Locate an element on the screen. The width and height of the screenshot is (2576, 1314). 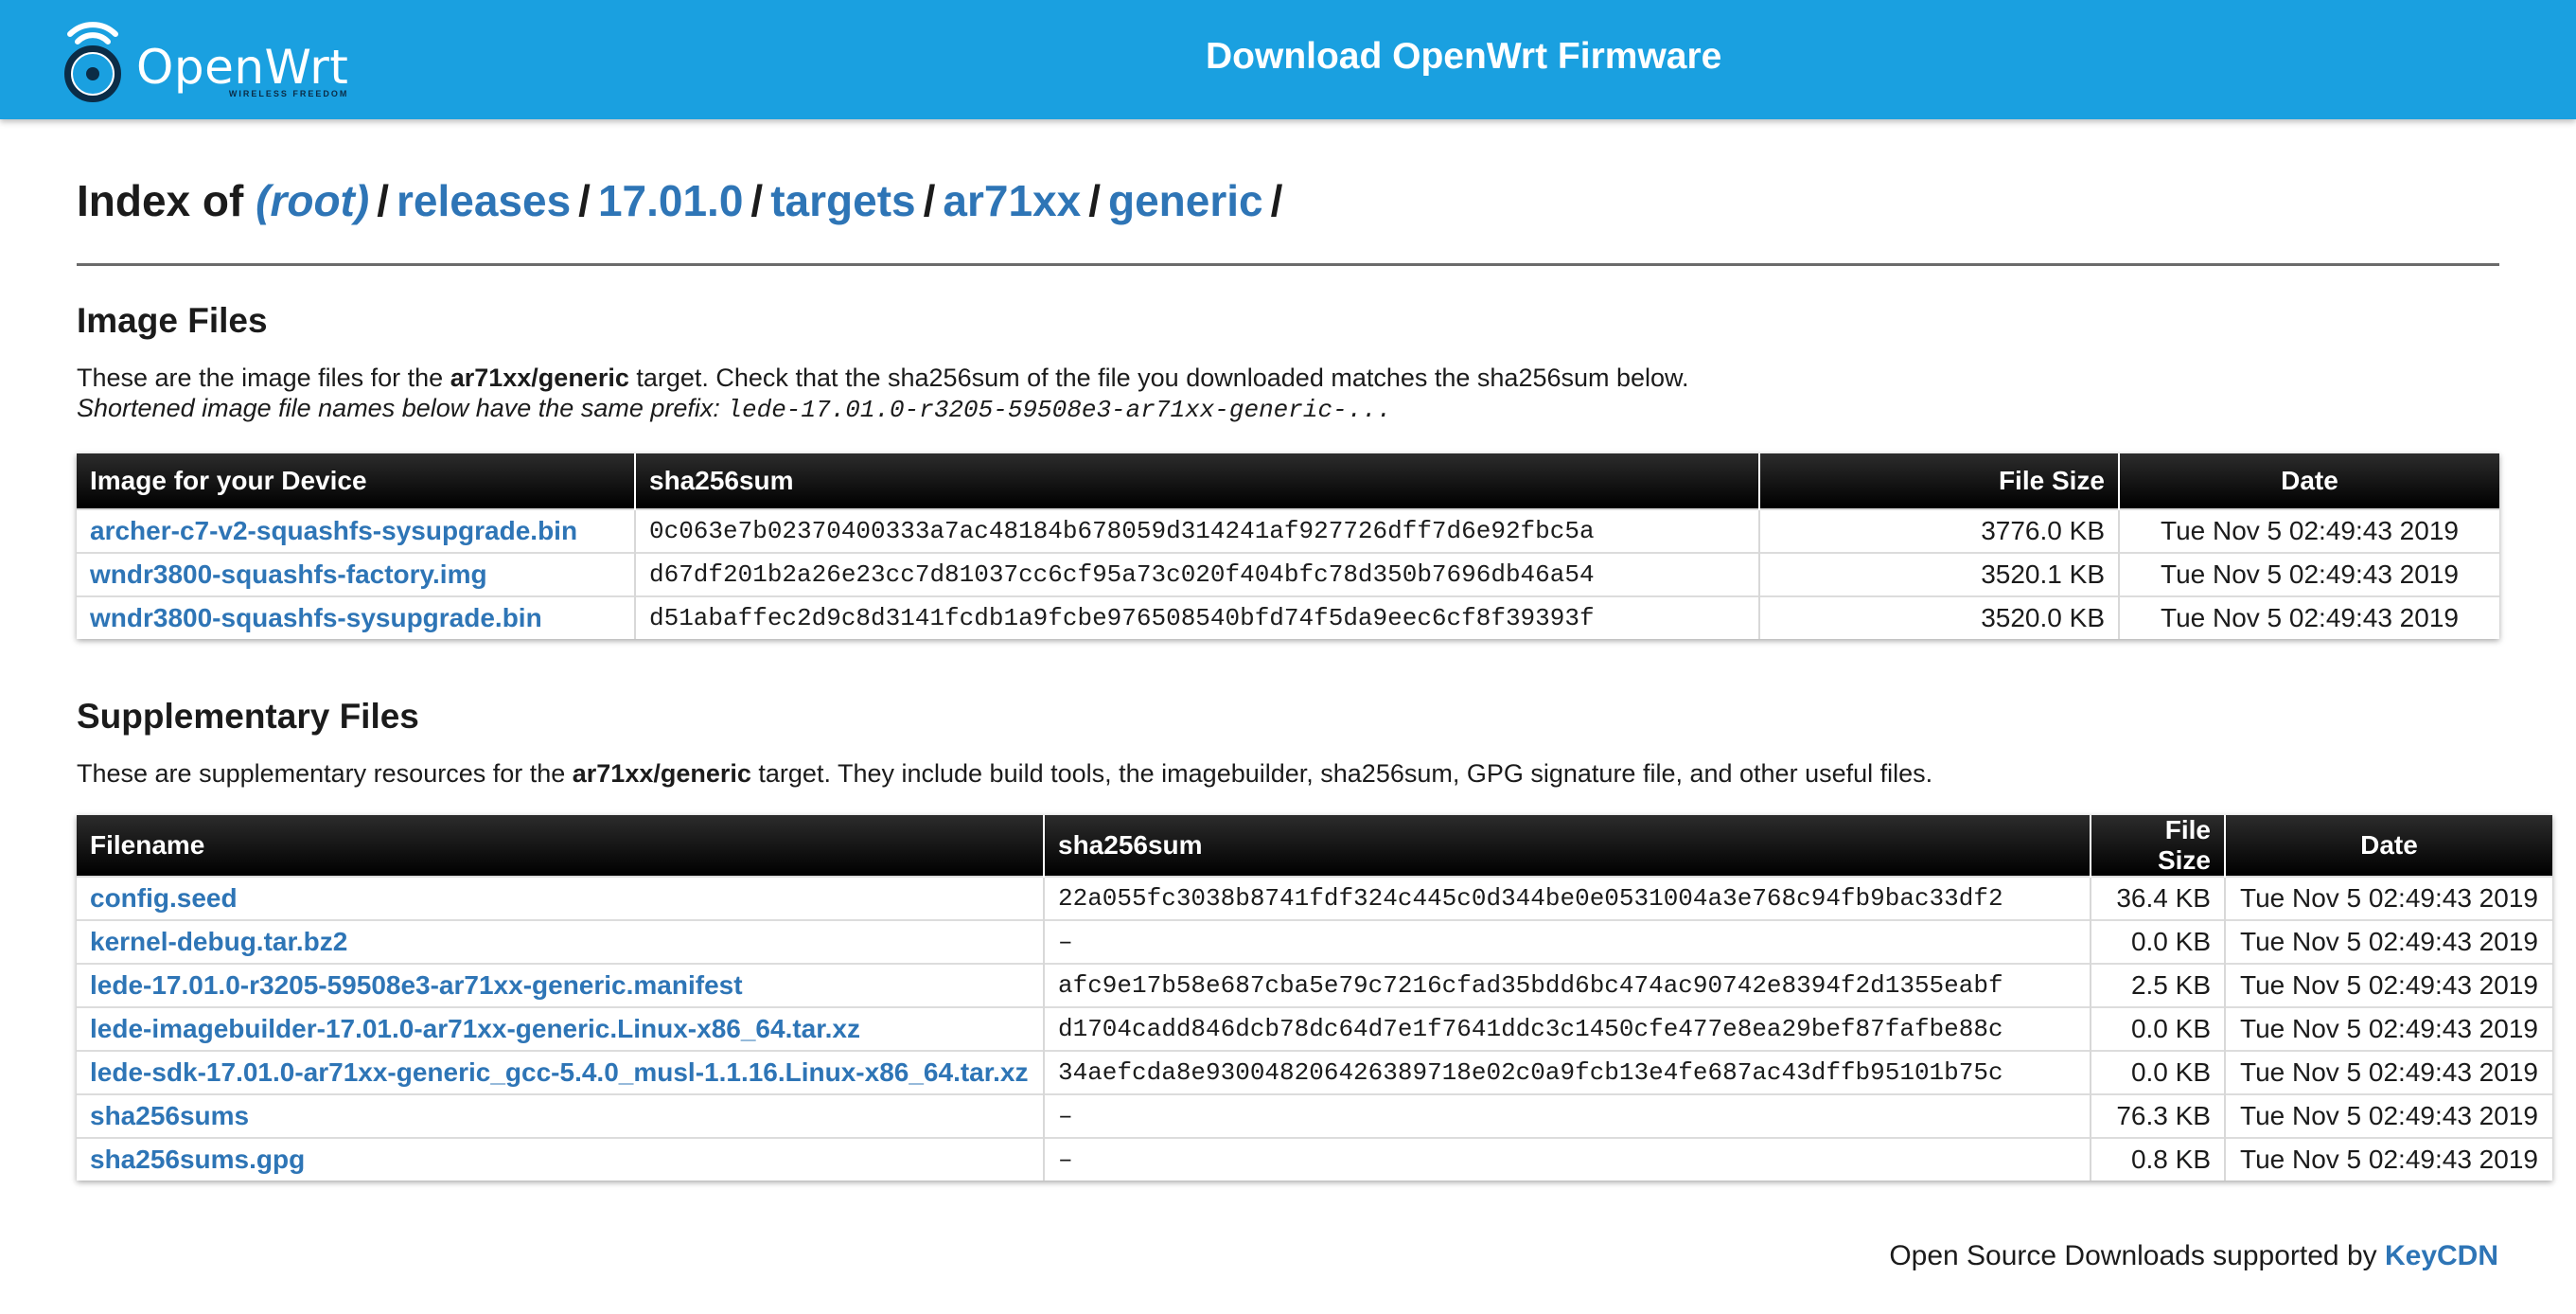
file-link: sha256sums.gpg is located at coordinates (197, 1159).